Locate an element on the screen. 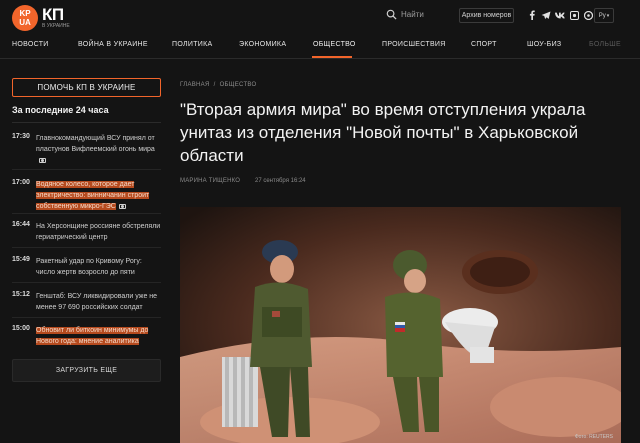 The image size is (640, 443). language-switcher: Ру ▾ is located at coordinates (604, 15).